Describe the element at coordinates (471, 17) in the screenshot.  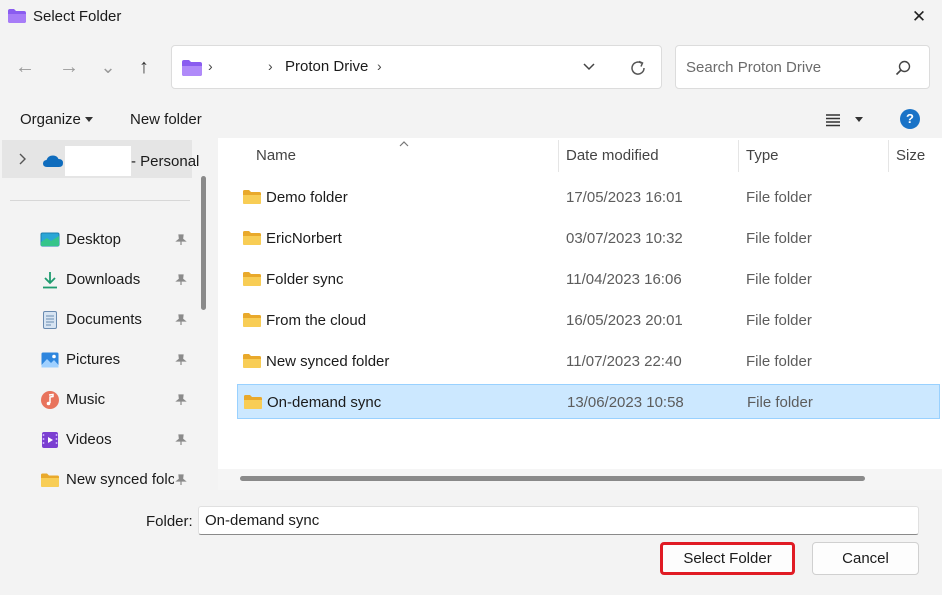
I see `title-bar: Select Folder ✕` at that location.